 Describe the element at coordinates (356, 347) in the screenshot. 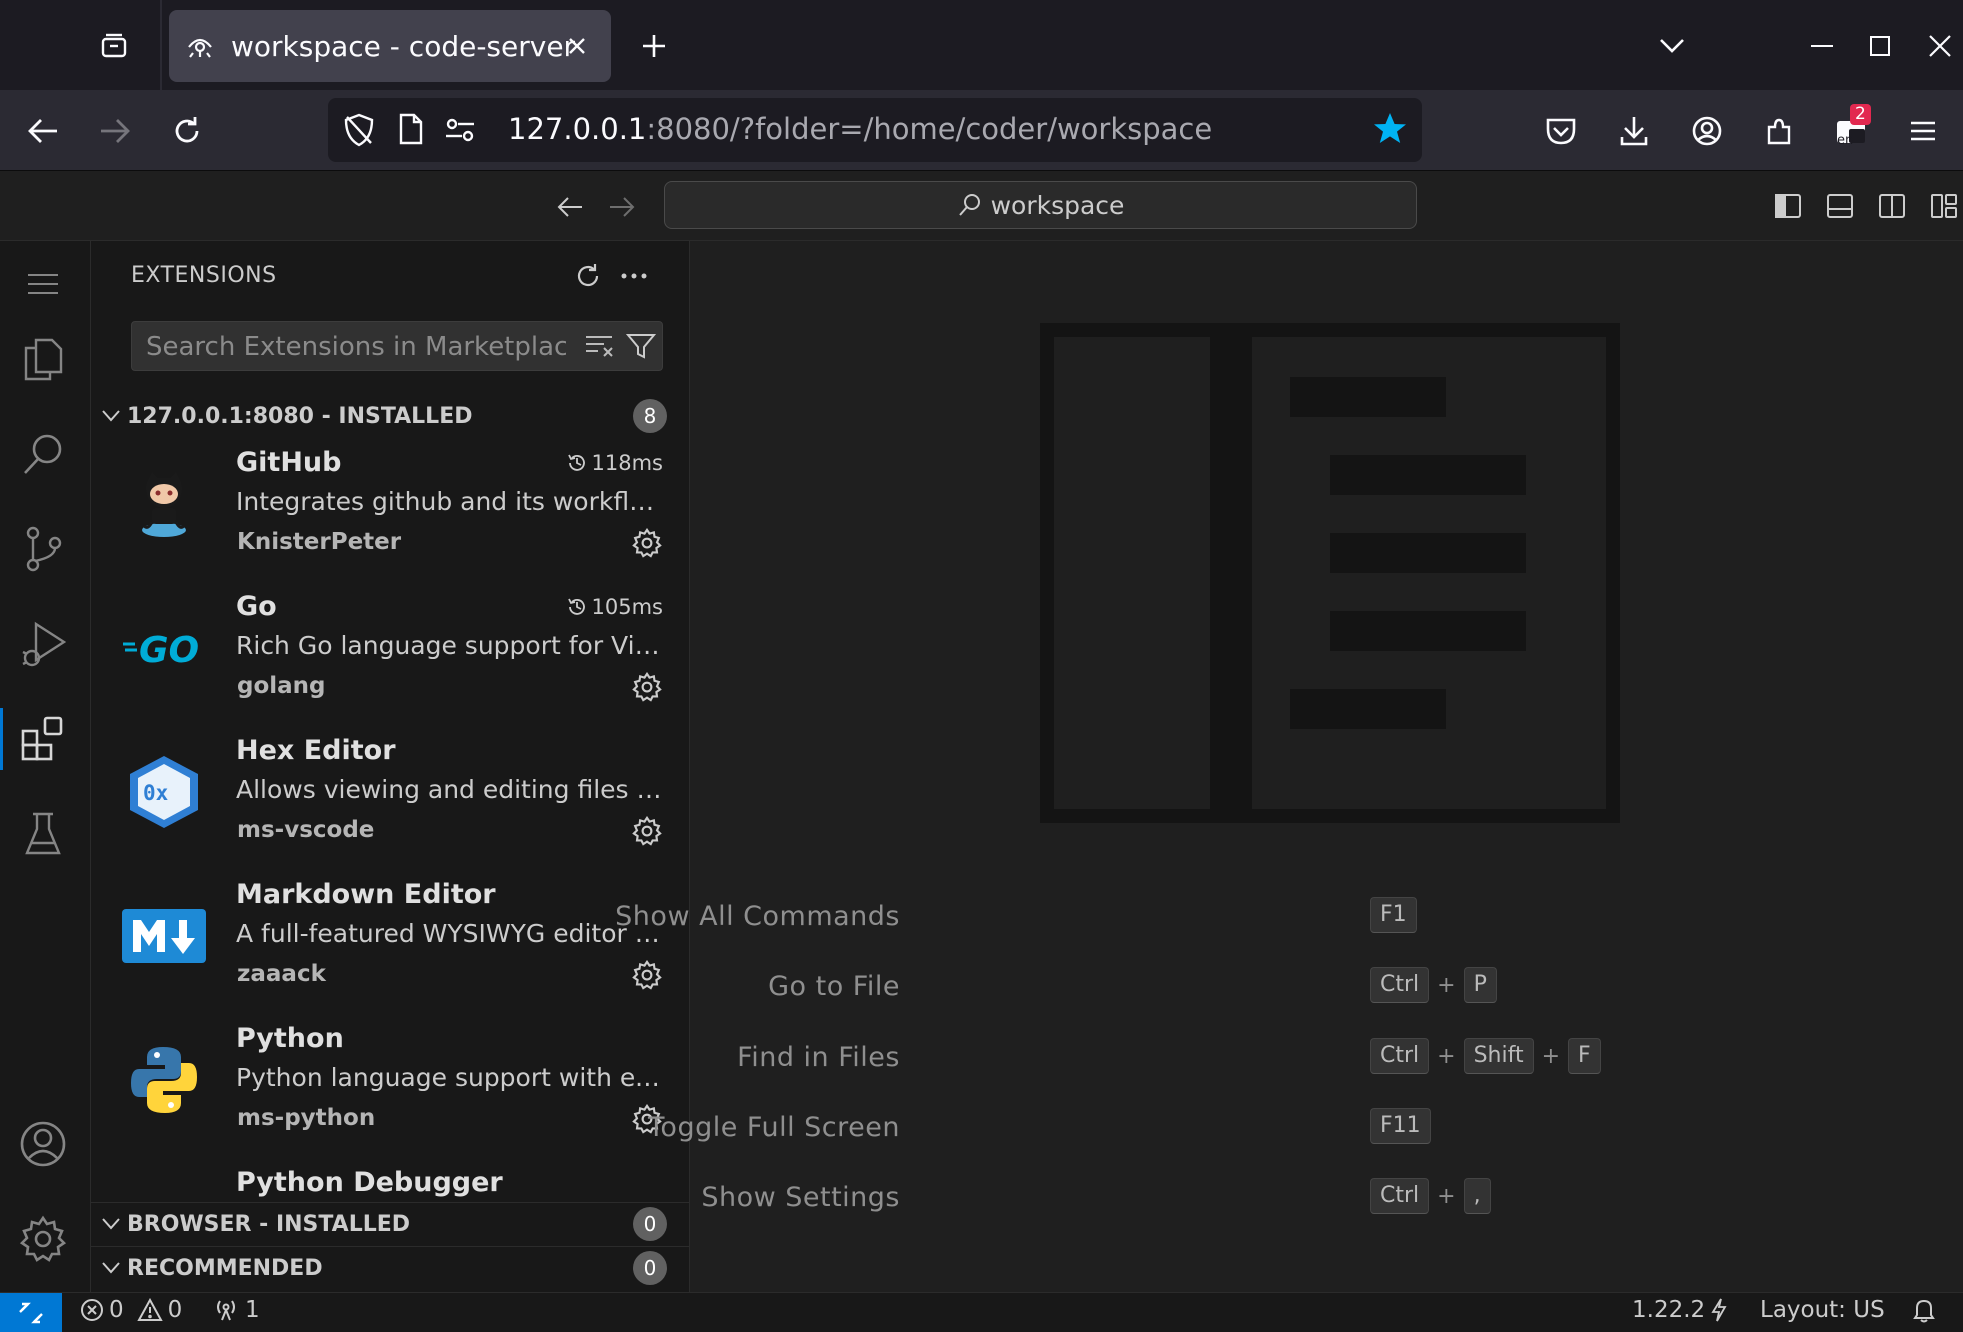

I see `extensions-search-input` at that location.